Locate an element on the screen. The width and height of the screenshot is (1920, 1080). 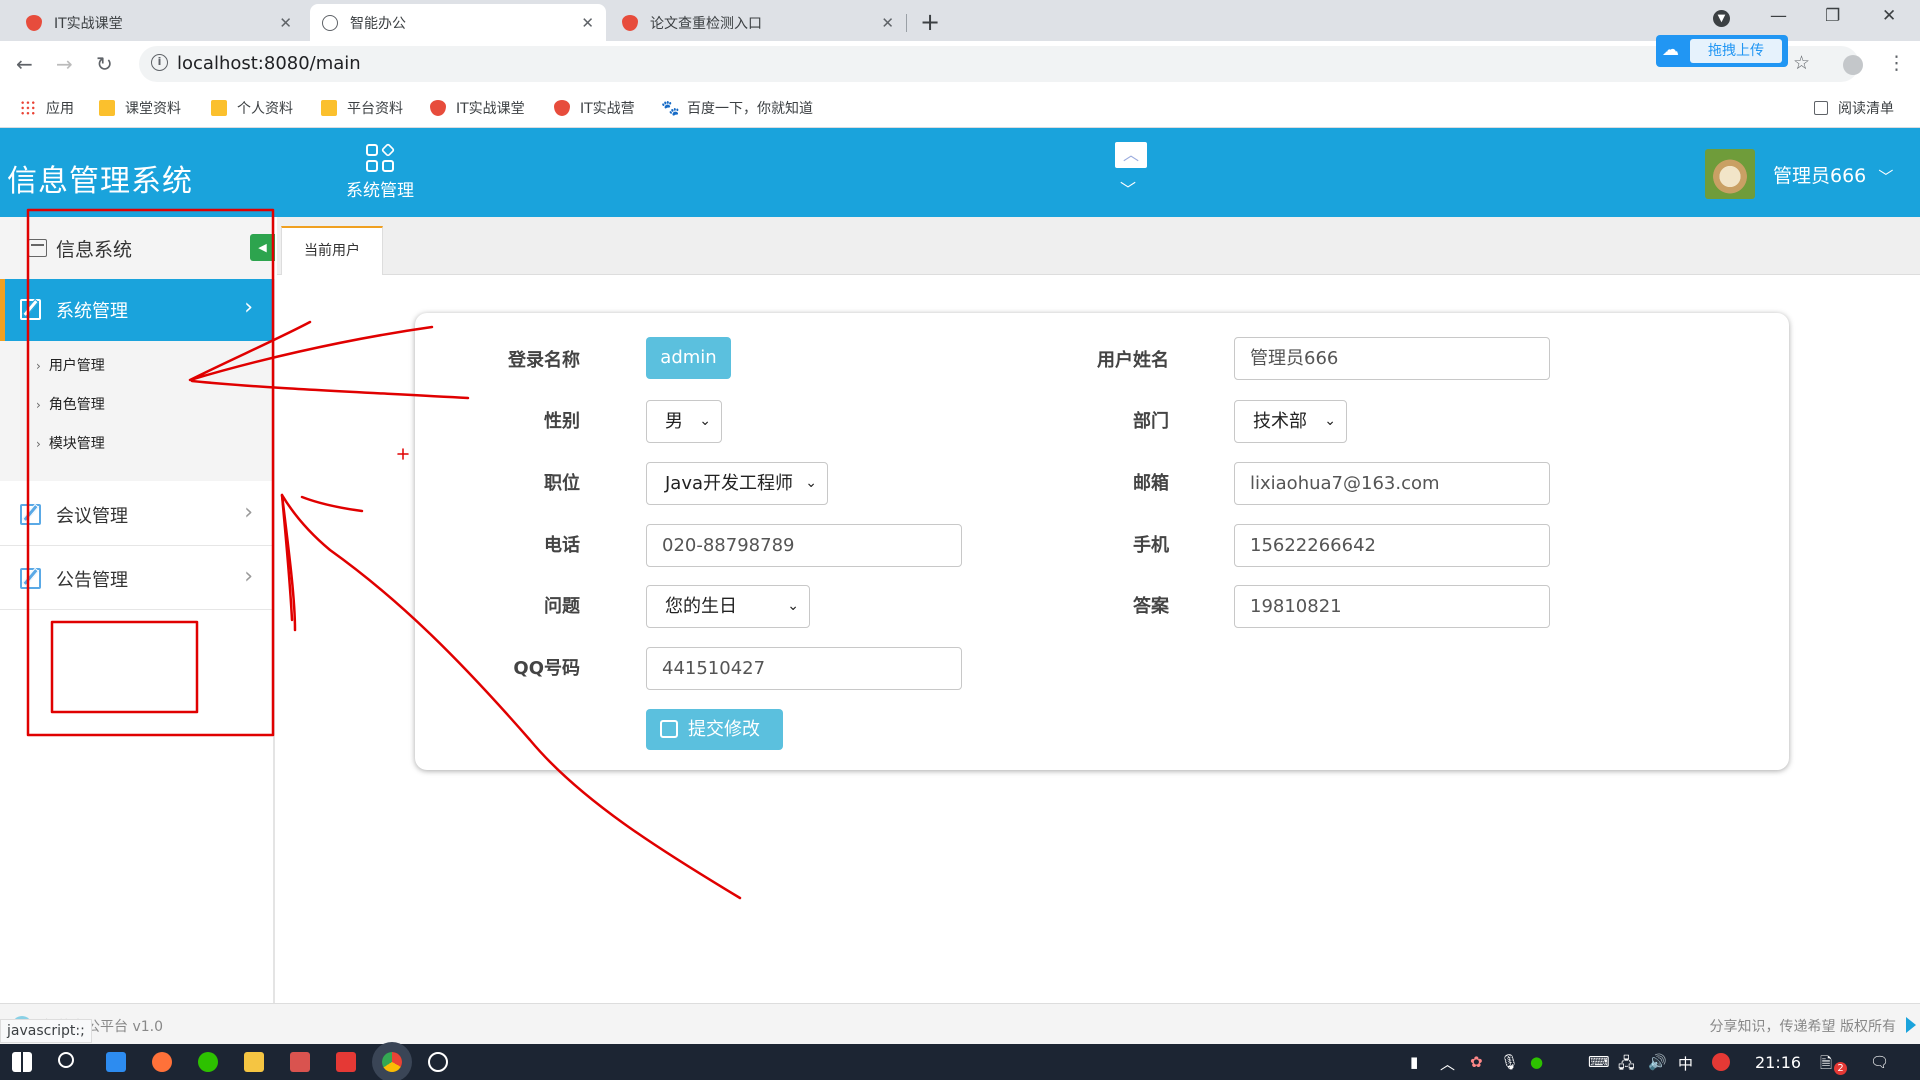
question-label: 问题 is located at coordinates (562, 606).